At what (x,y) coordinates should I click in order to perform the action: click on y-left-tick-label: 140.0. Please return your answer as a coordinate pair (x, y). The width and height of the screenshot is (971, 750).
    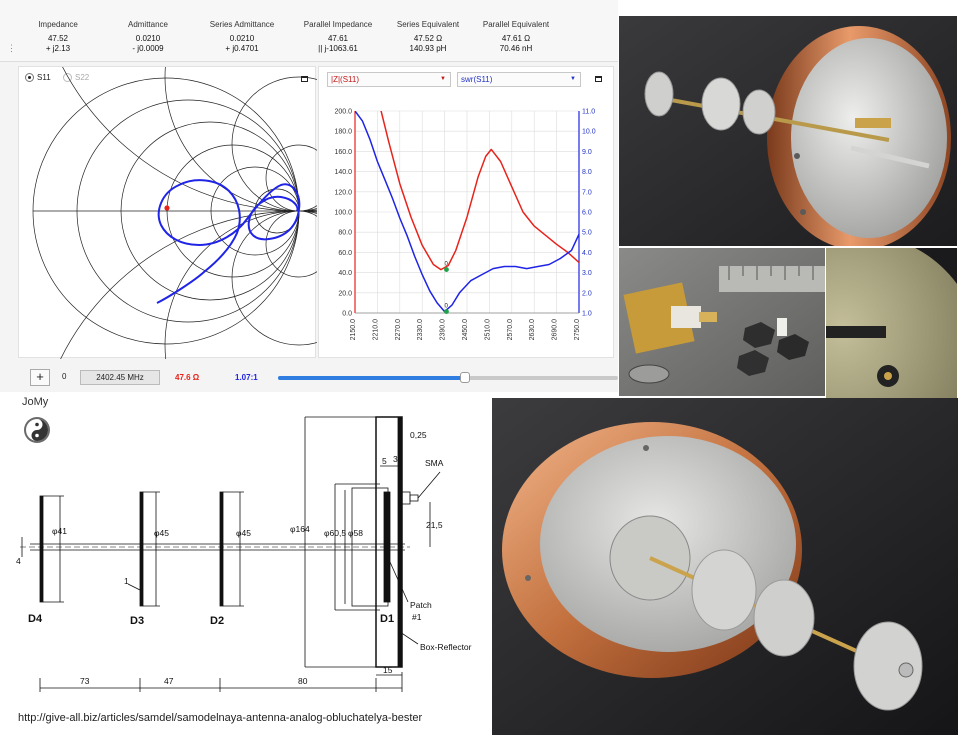
    Looking at the image, I should click on (343, 172).